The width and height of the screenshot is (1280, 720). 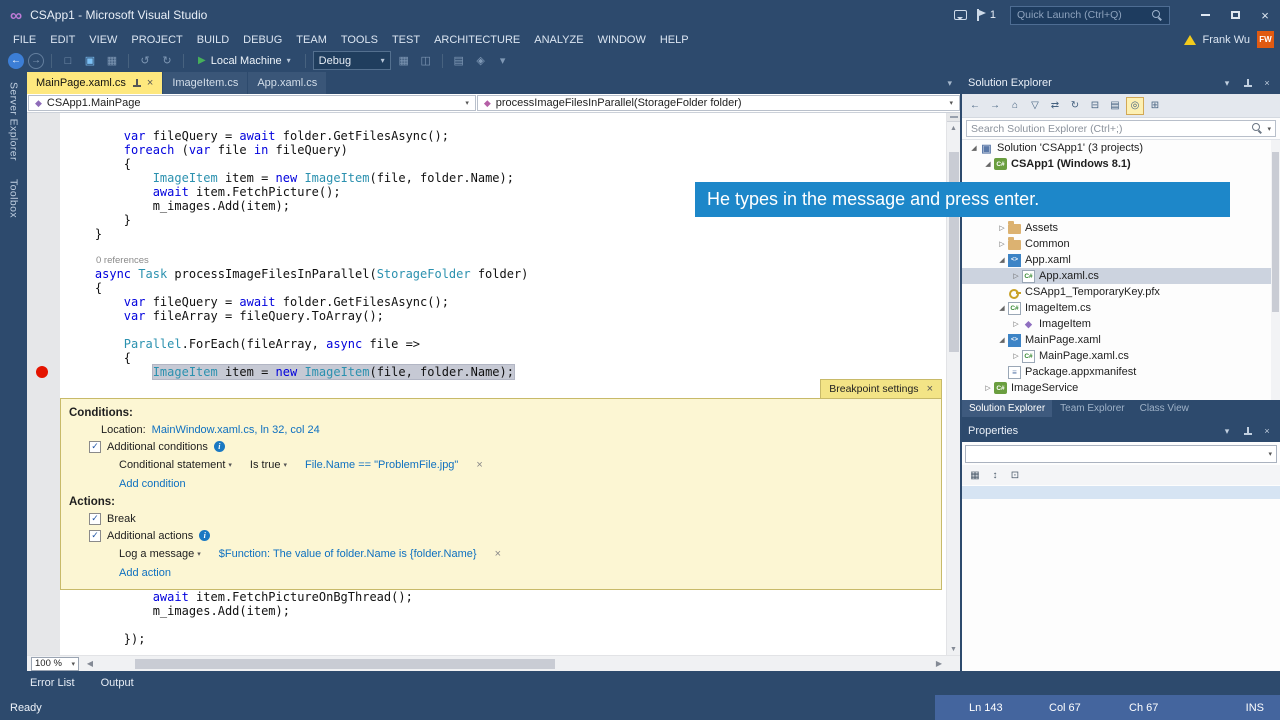 I want to click on panel-tab-team-explorer: Team Explorer, so click(x=1092, y=408).